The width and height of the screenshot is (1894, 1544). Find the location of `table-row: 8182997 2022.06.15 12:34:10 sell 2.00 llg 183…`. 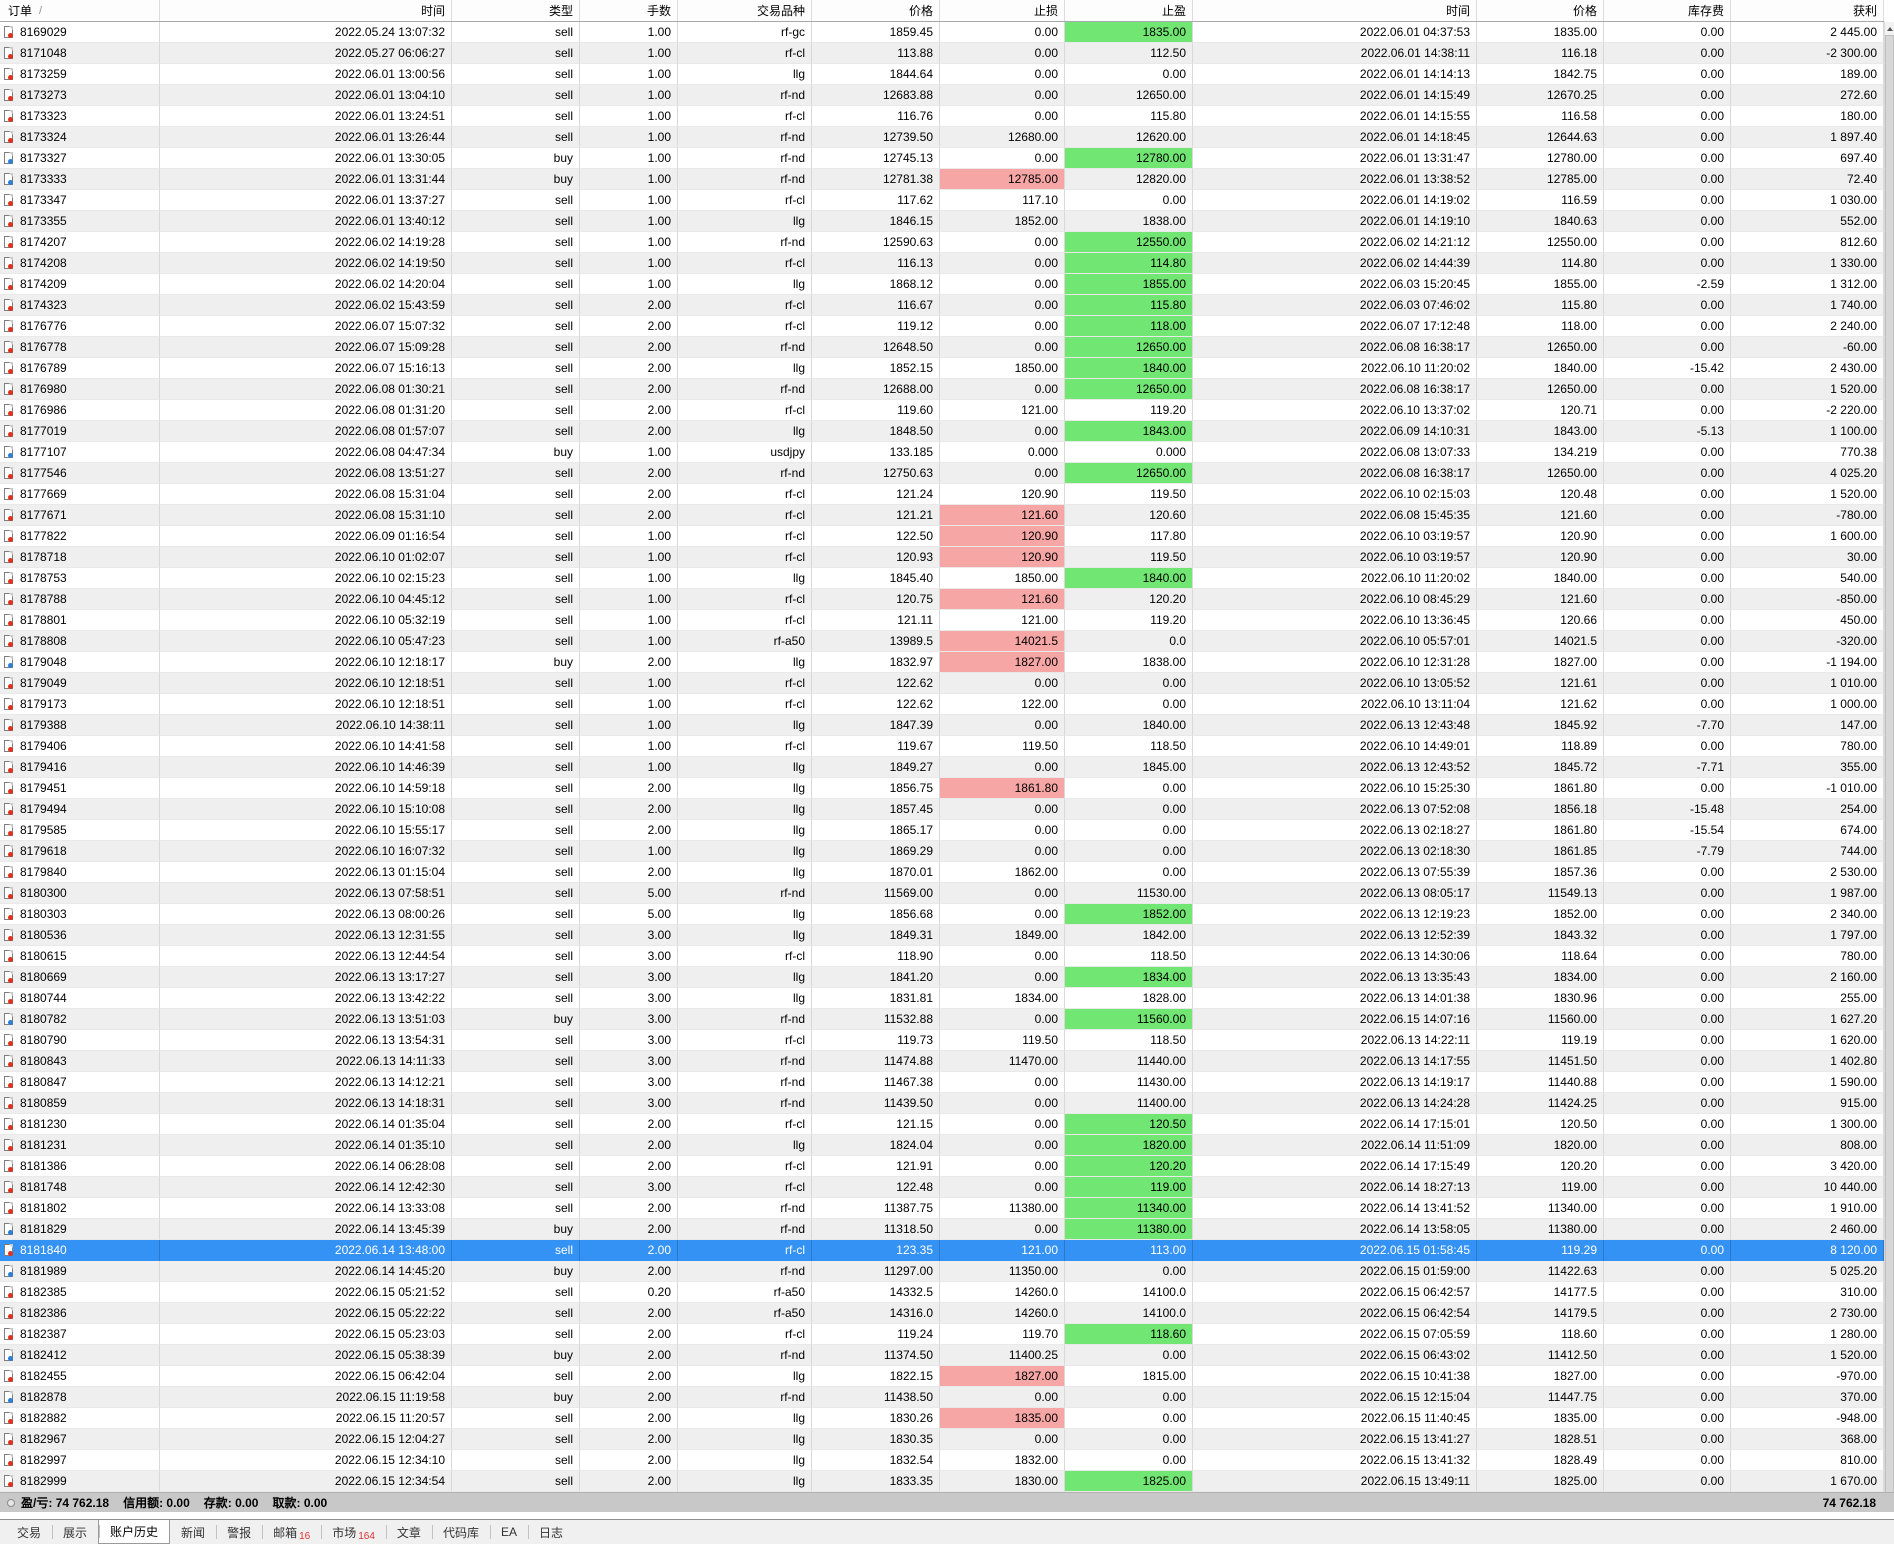

table-row: 8182997 2022.06.15 12:34:10 sell 2.00 llg 183… is located at coordinates (942, 1460).